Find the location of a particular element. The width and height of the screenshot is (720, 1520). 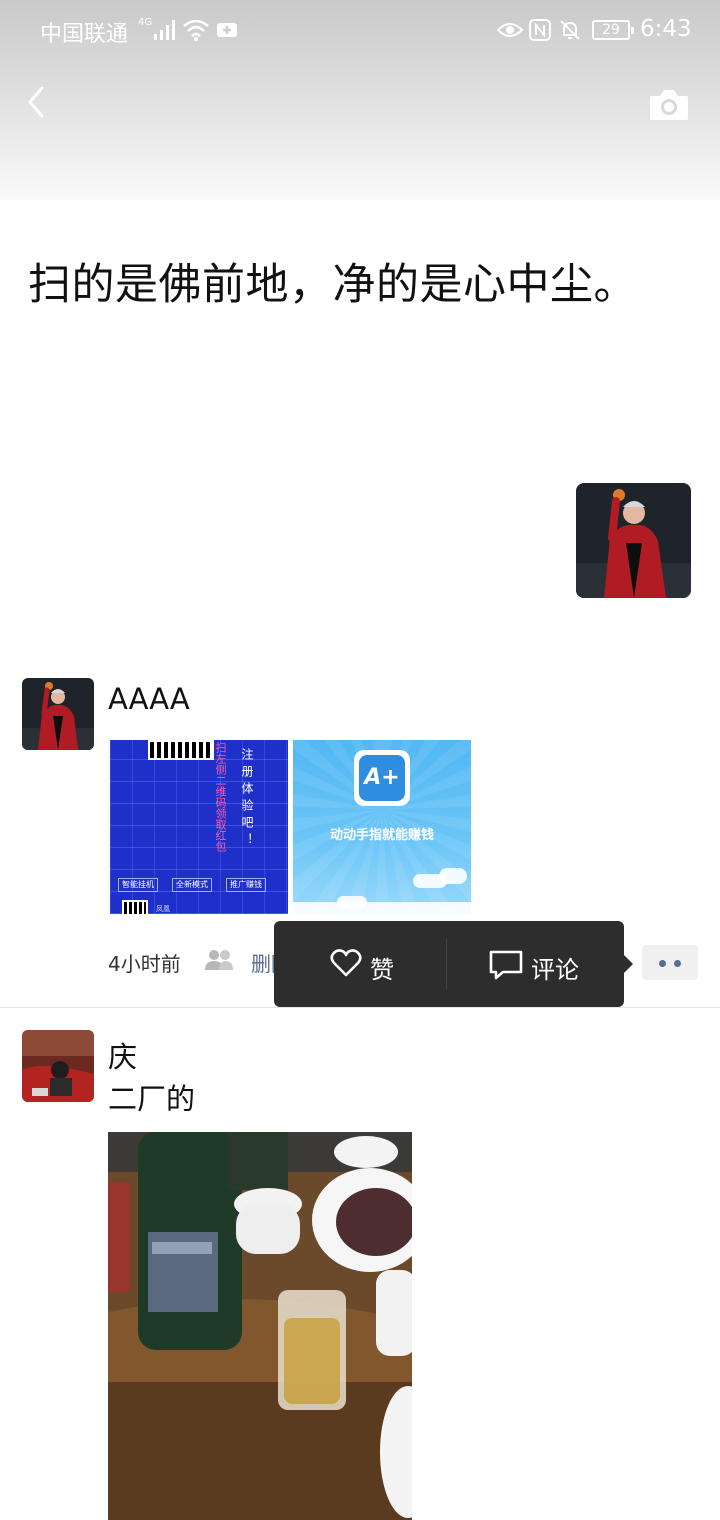

like-button: 赞 is located at coordinates (385, 964).